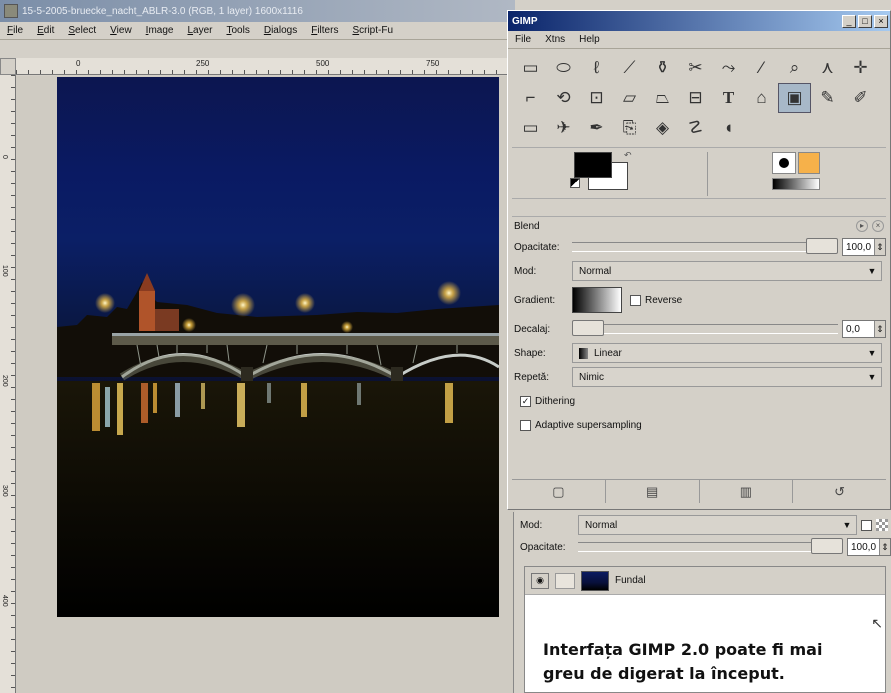  What do you see at coordinates (630, 580) in the screenshot?
I see `layer-name: Fundal` at bounding box center [630, 580].